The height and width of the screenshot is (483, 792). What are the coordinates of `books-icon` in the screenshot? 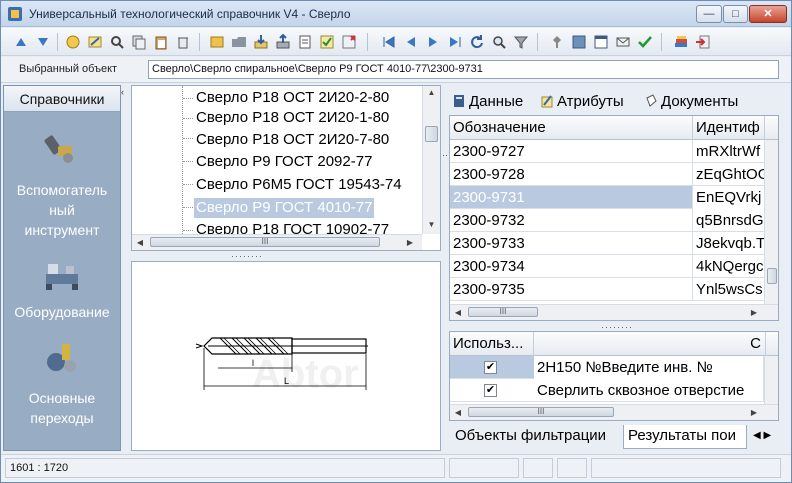 It's located at (681, 42).